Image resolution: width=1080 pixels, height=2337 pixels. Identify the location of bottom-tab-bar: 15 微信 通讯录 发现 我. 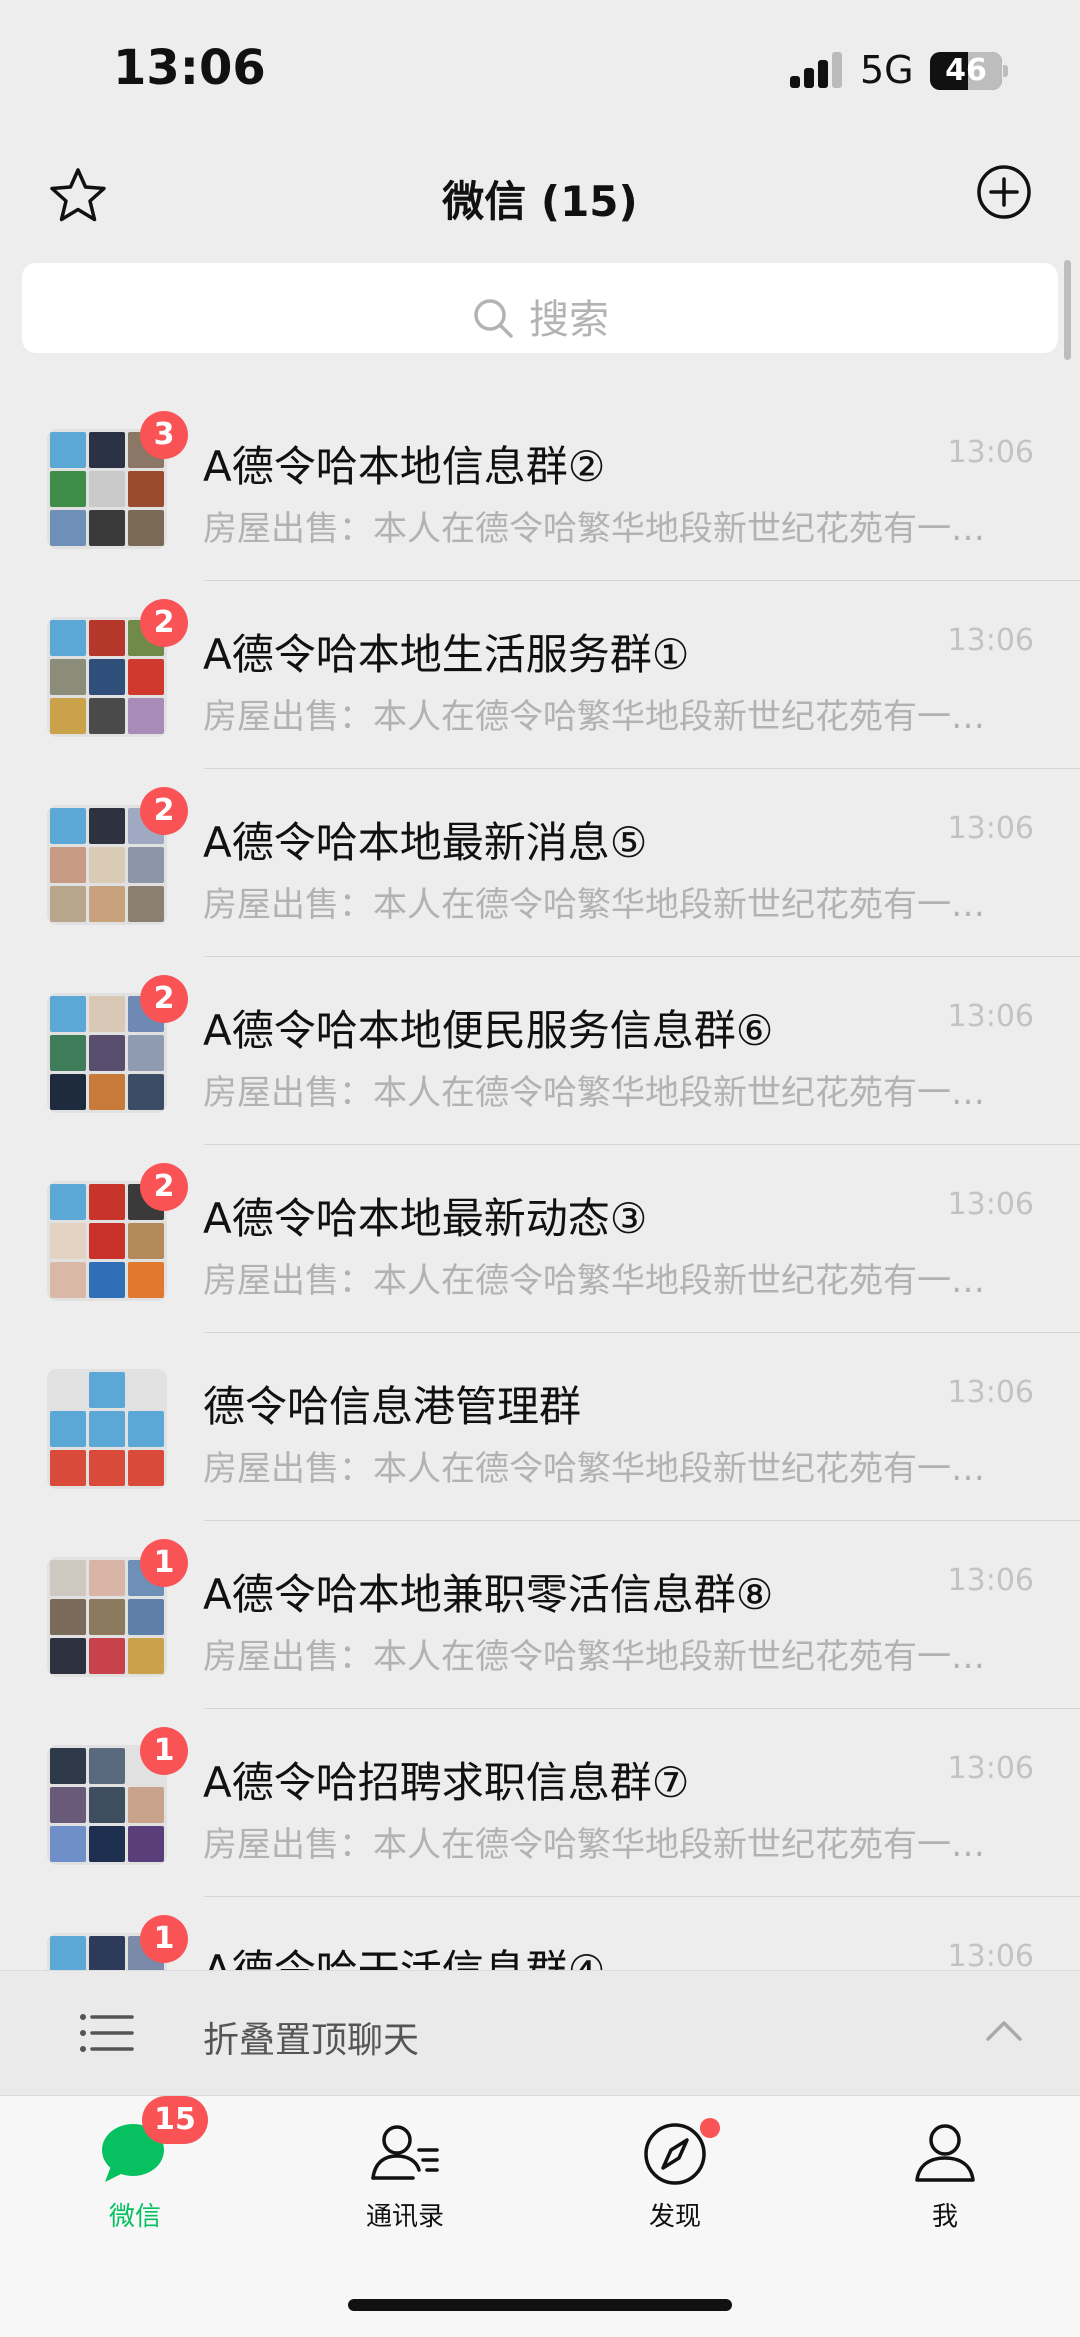
(540, 2216).